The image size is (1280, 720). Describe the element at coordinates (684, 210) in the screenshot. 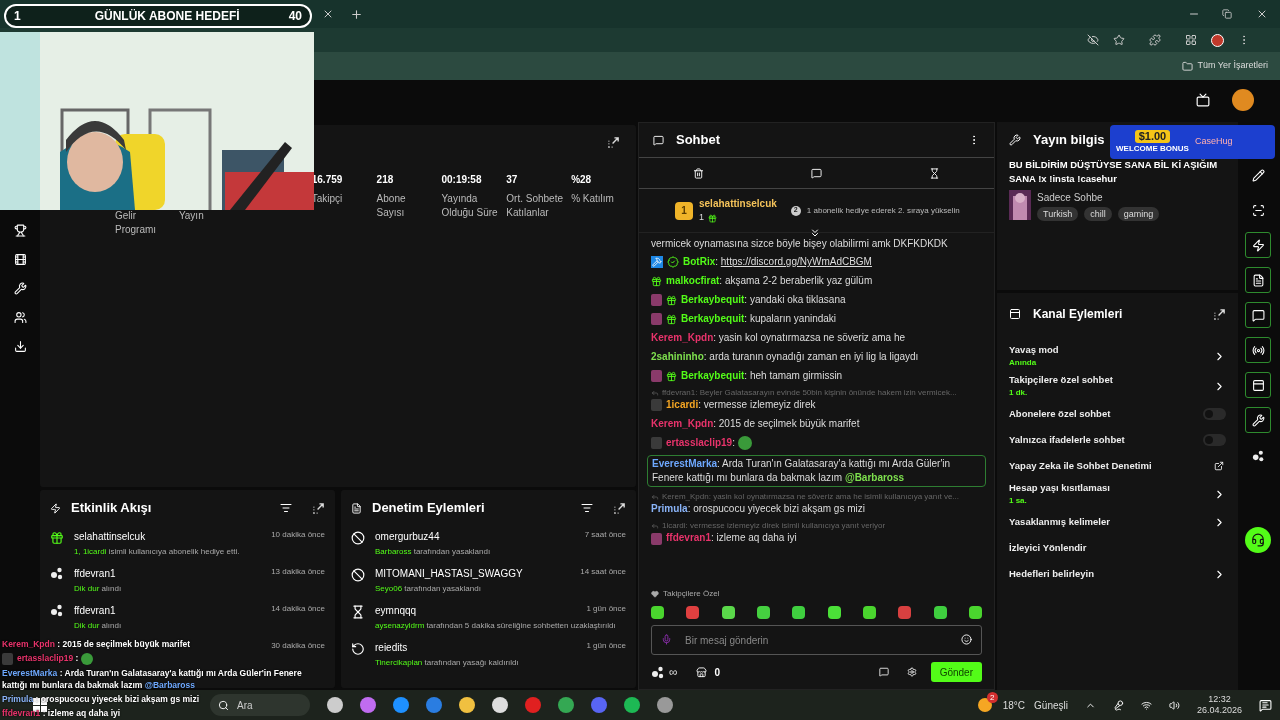

I see `rank-badge: 1` at that location.